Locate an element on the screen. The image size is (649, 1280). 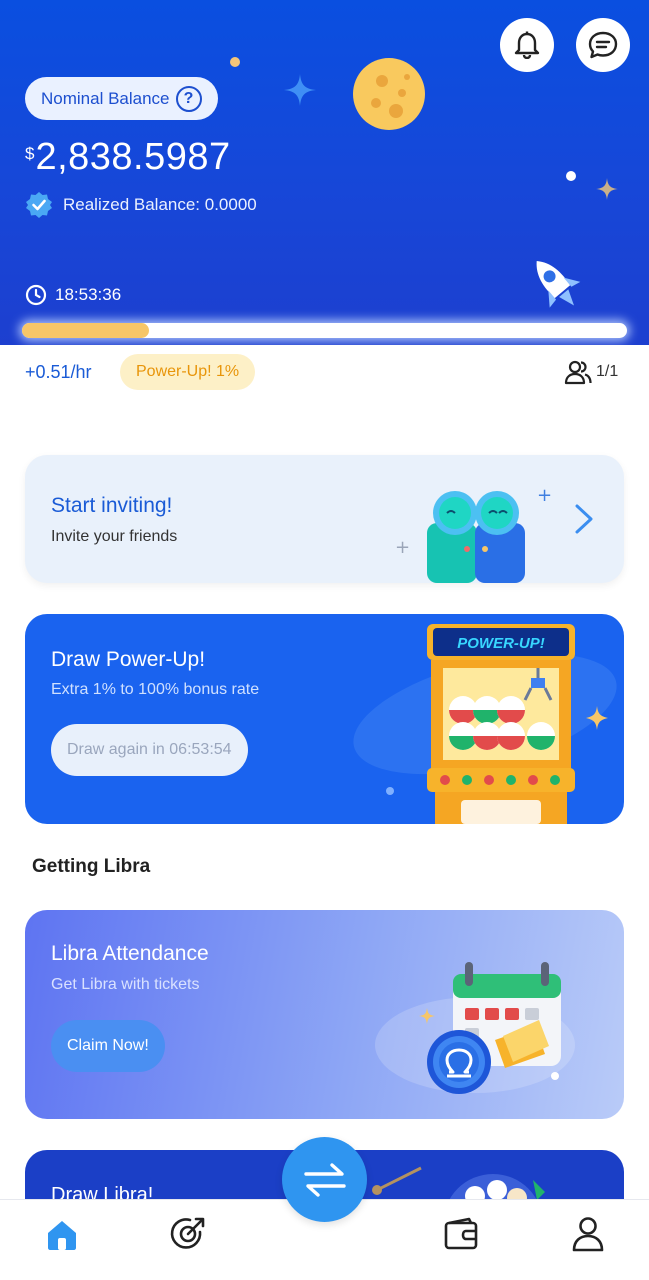
mining-progress-bar is located at coordinates (324, 330).